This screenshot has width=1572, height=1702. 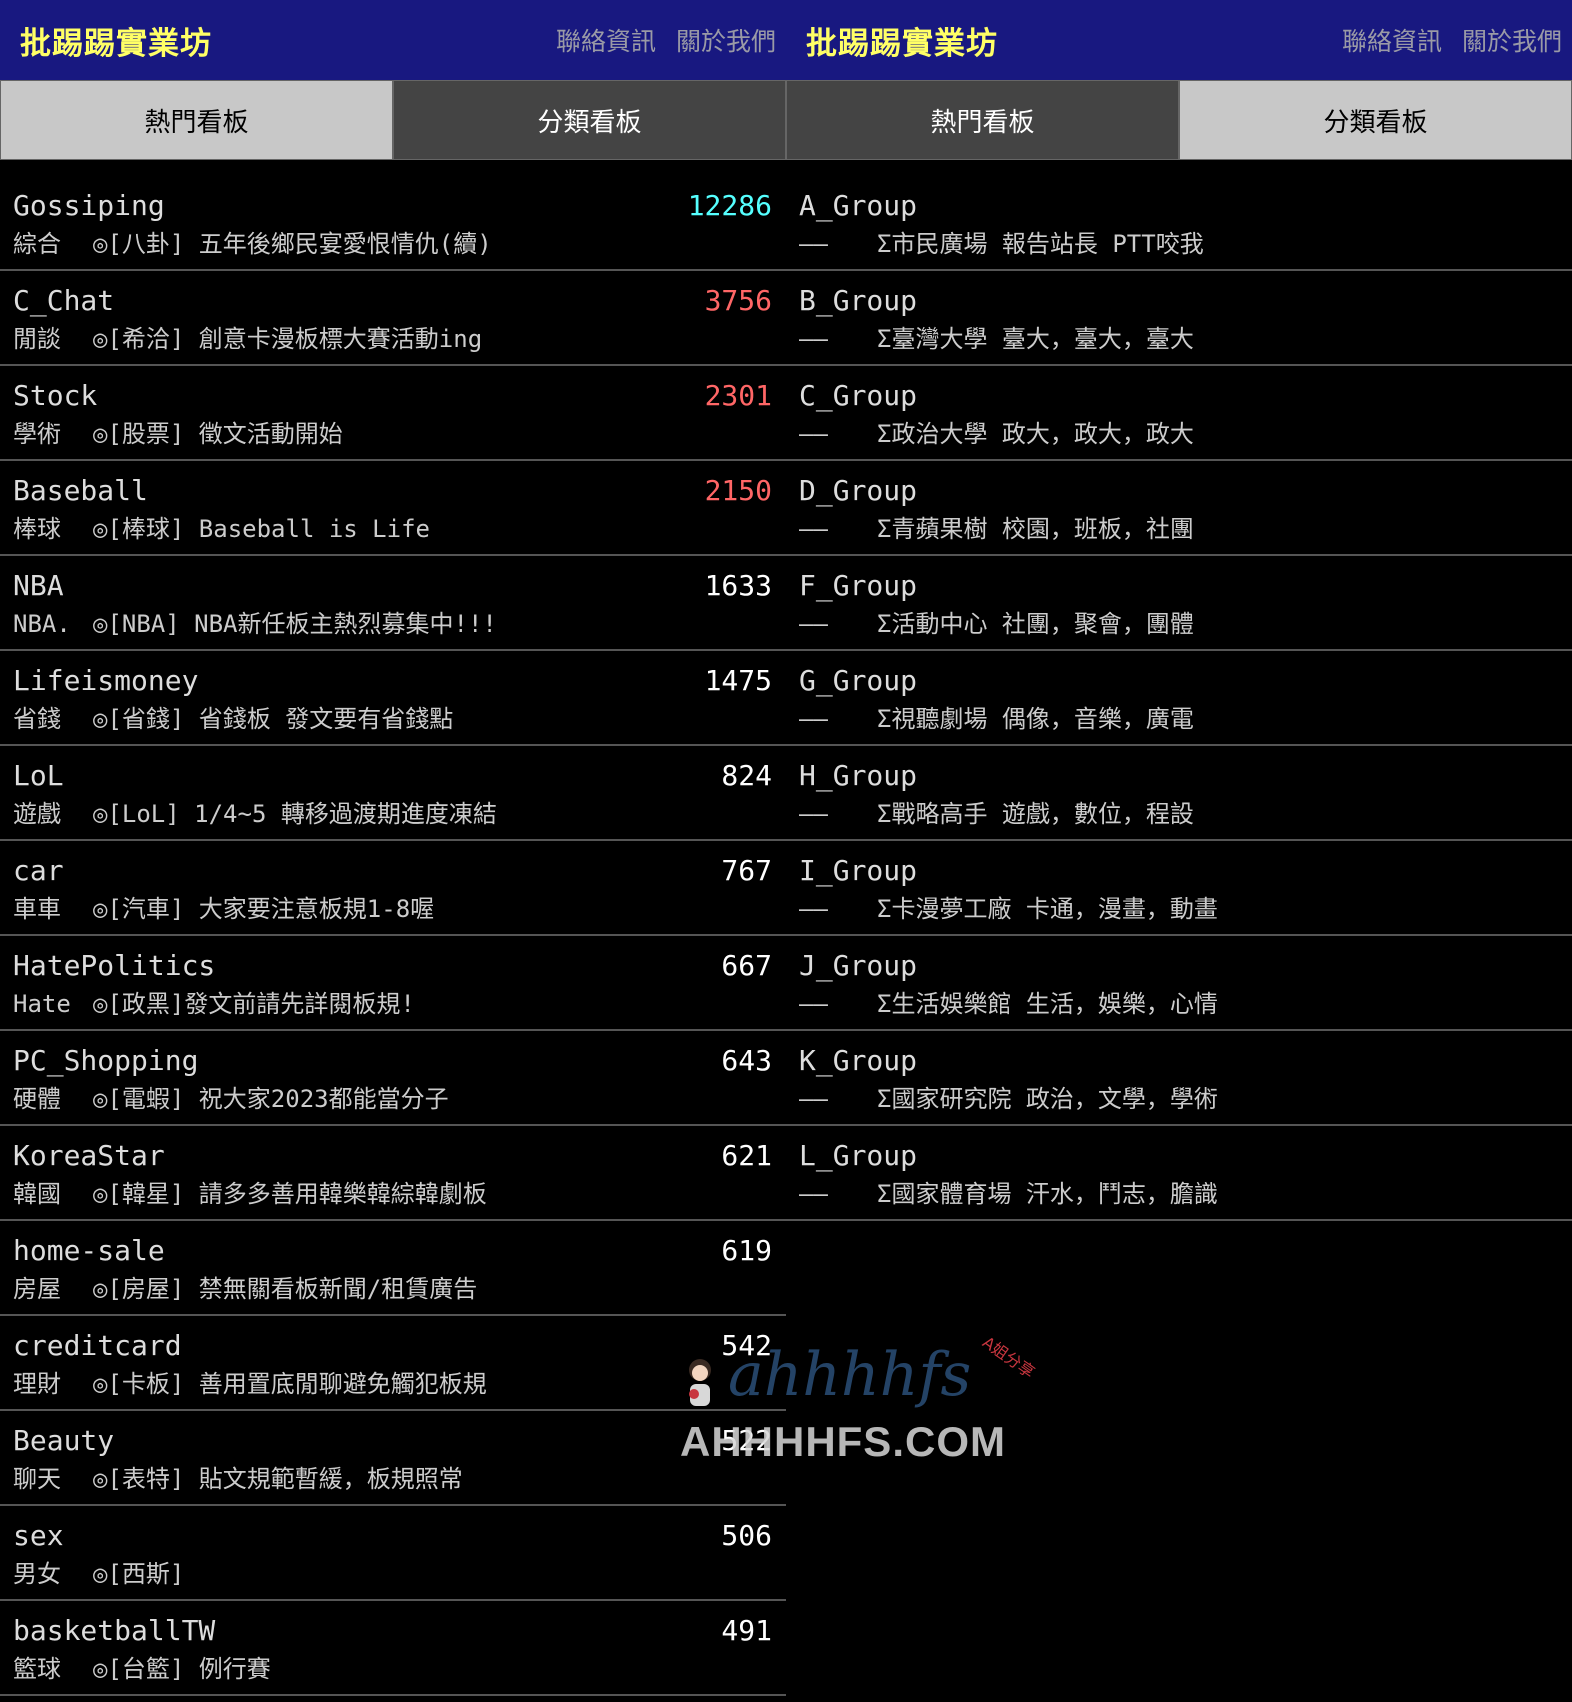 I want to click on board-title: ◎[電蝦] 祝大家2023都能當分子, so click(x=271, y=1099).